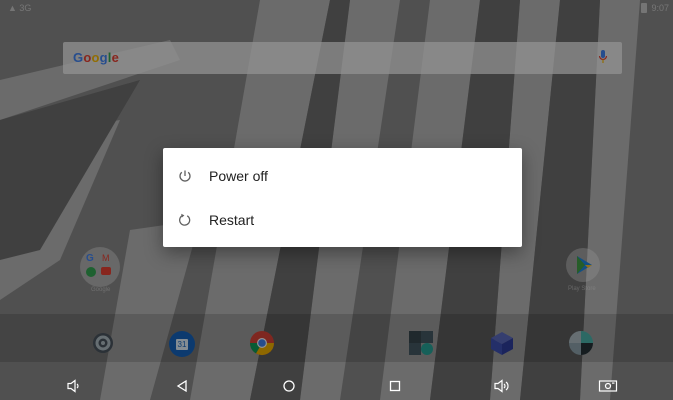 This screenshot has height=400, width=673. Describe the element at coordinates (502, 386) in the screenshot. I see `volume-up-icon` at that location.